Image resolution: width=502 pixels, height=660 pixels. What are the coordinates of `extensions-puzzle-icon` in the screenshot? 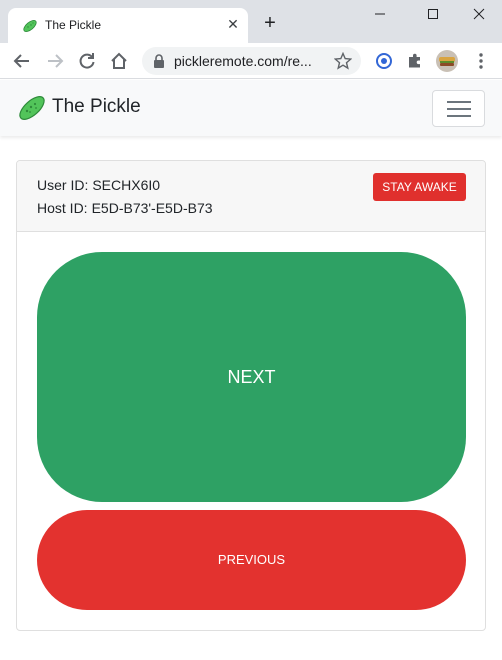 It's located at (415, 61).